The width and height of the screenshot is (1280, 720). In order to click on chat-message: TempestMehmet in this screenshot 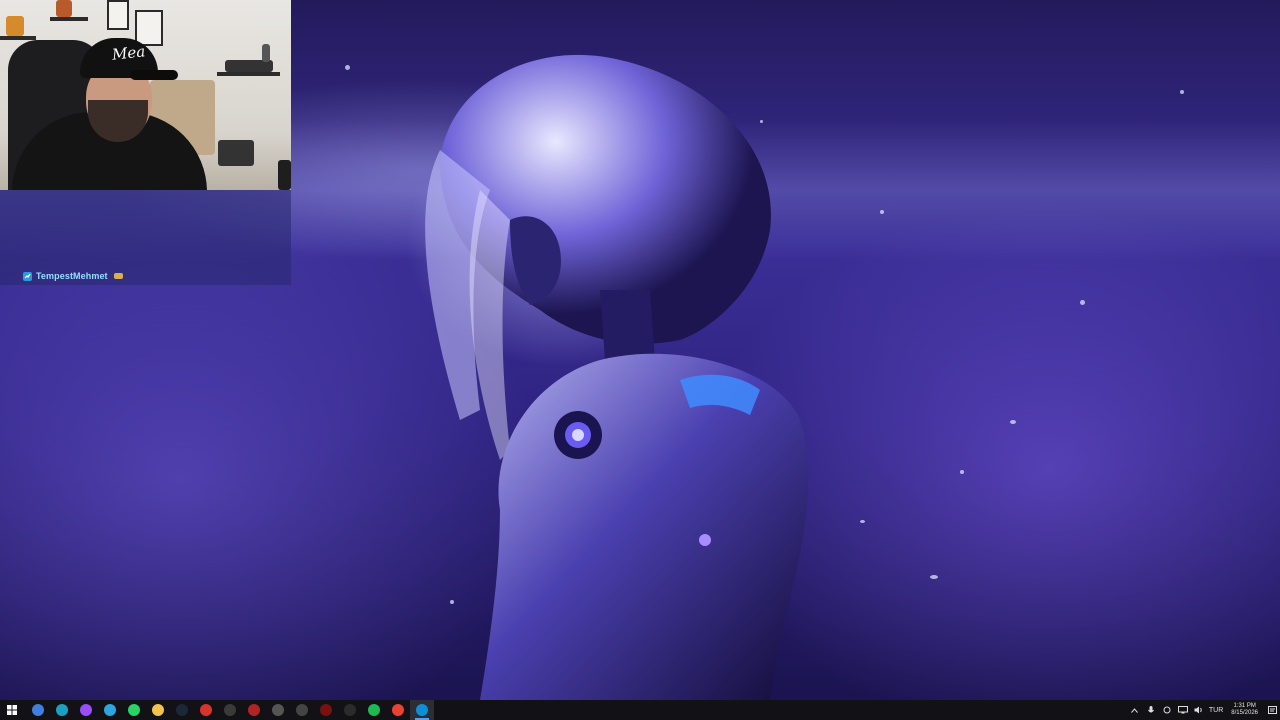, I will do `click(73, 276)`.